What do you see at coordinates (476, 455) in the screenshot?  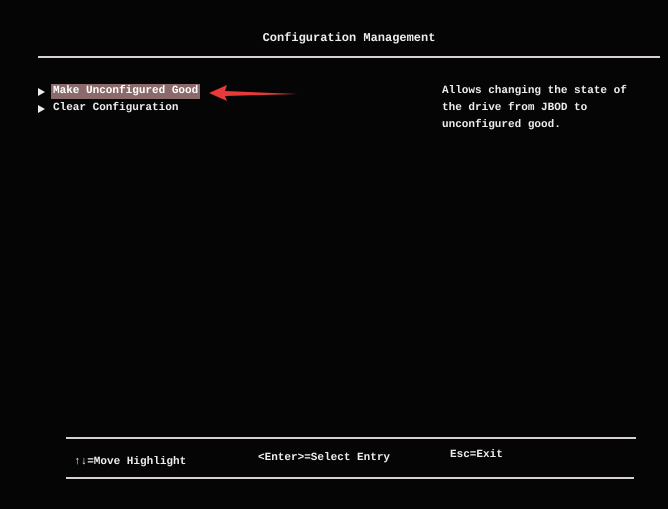 I see `hint-text: Esc=Exit` at bounding box center [476, 455].